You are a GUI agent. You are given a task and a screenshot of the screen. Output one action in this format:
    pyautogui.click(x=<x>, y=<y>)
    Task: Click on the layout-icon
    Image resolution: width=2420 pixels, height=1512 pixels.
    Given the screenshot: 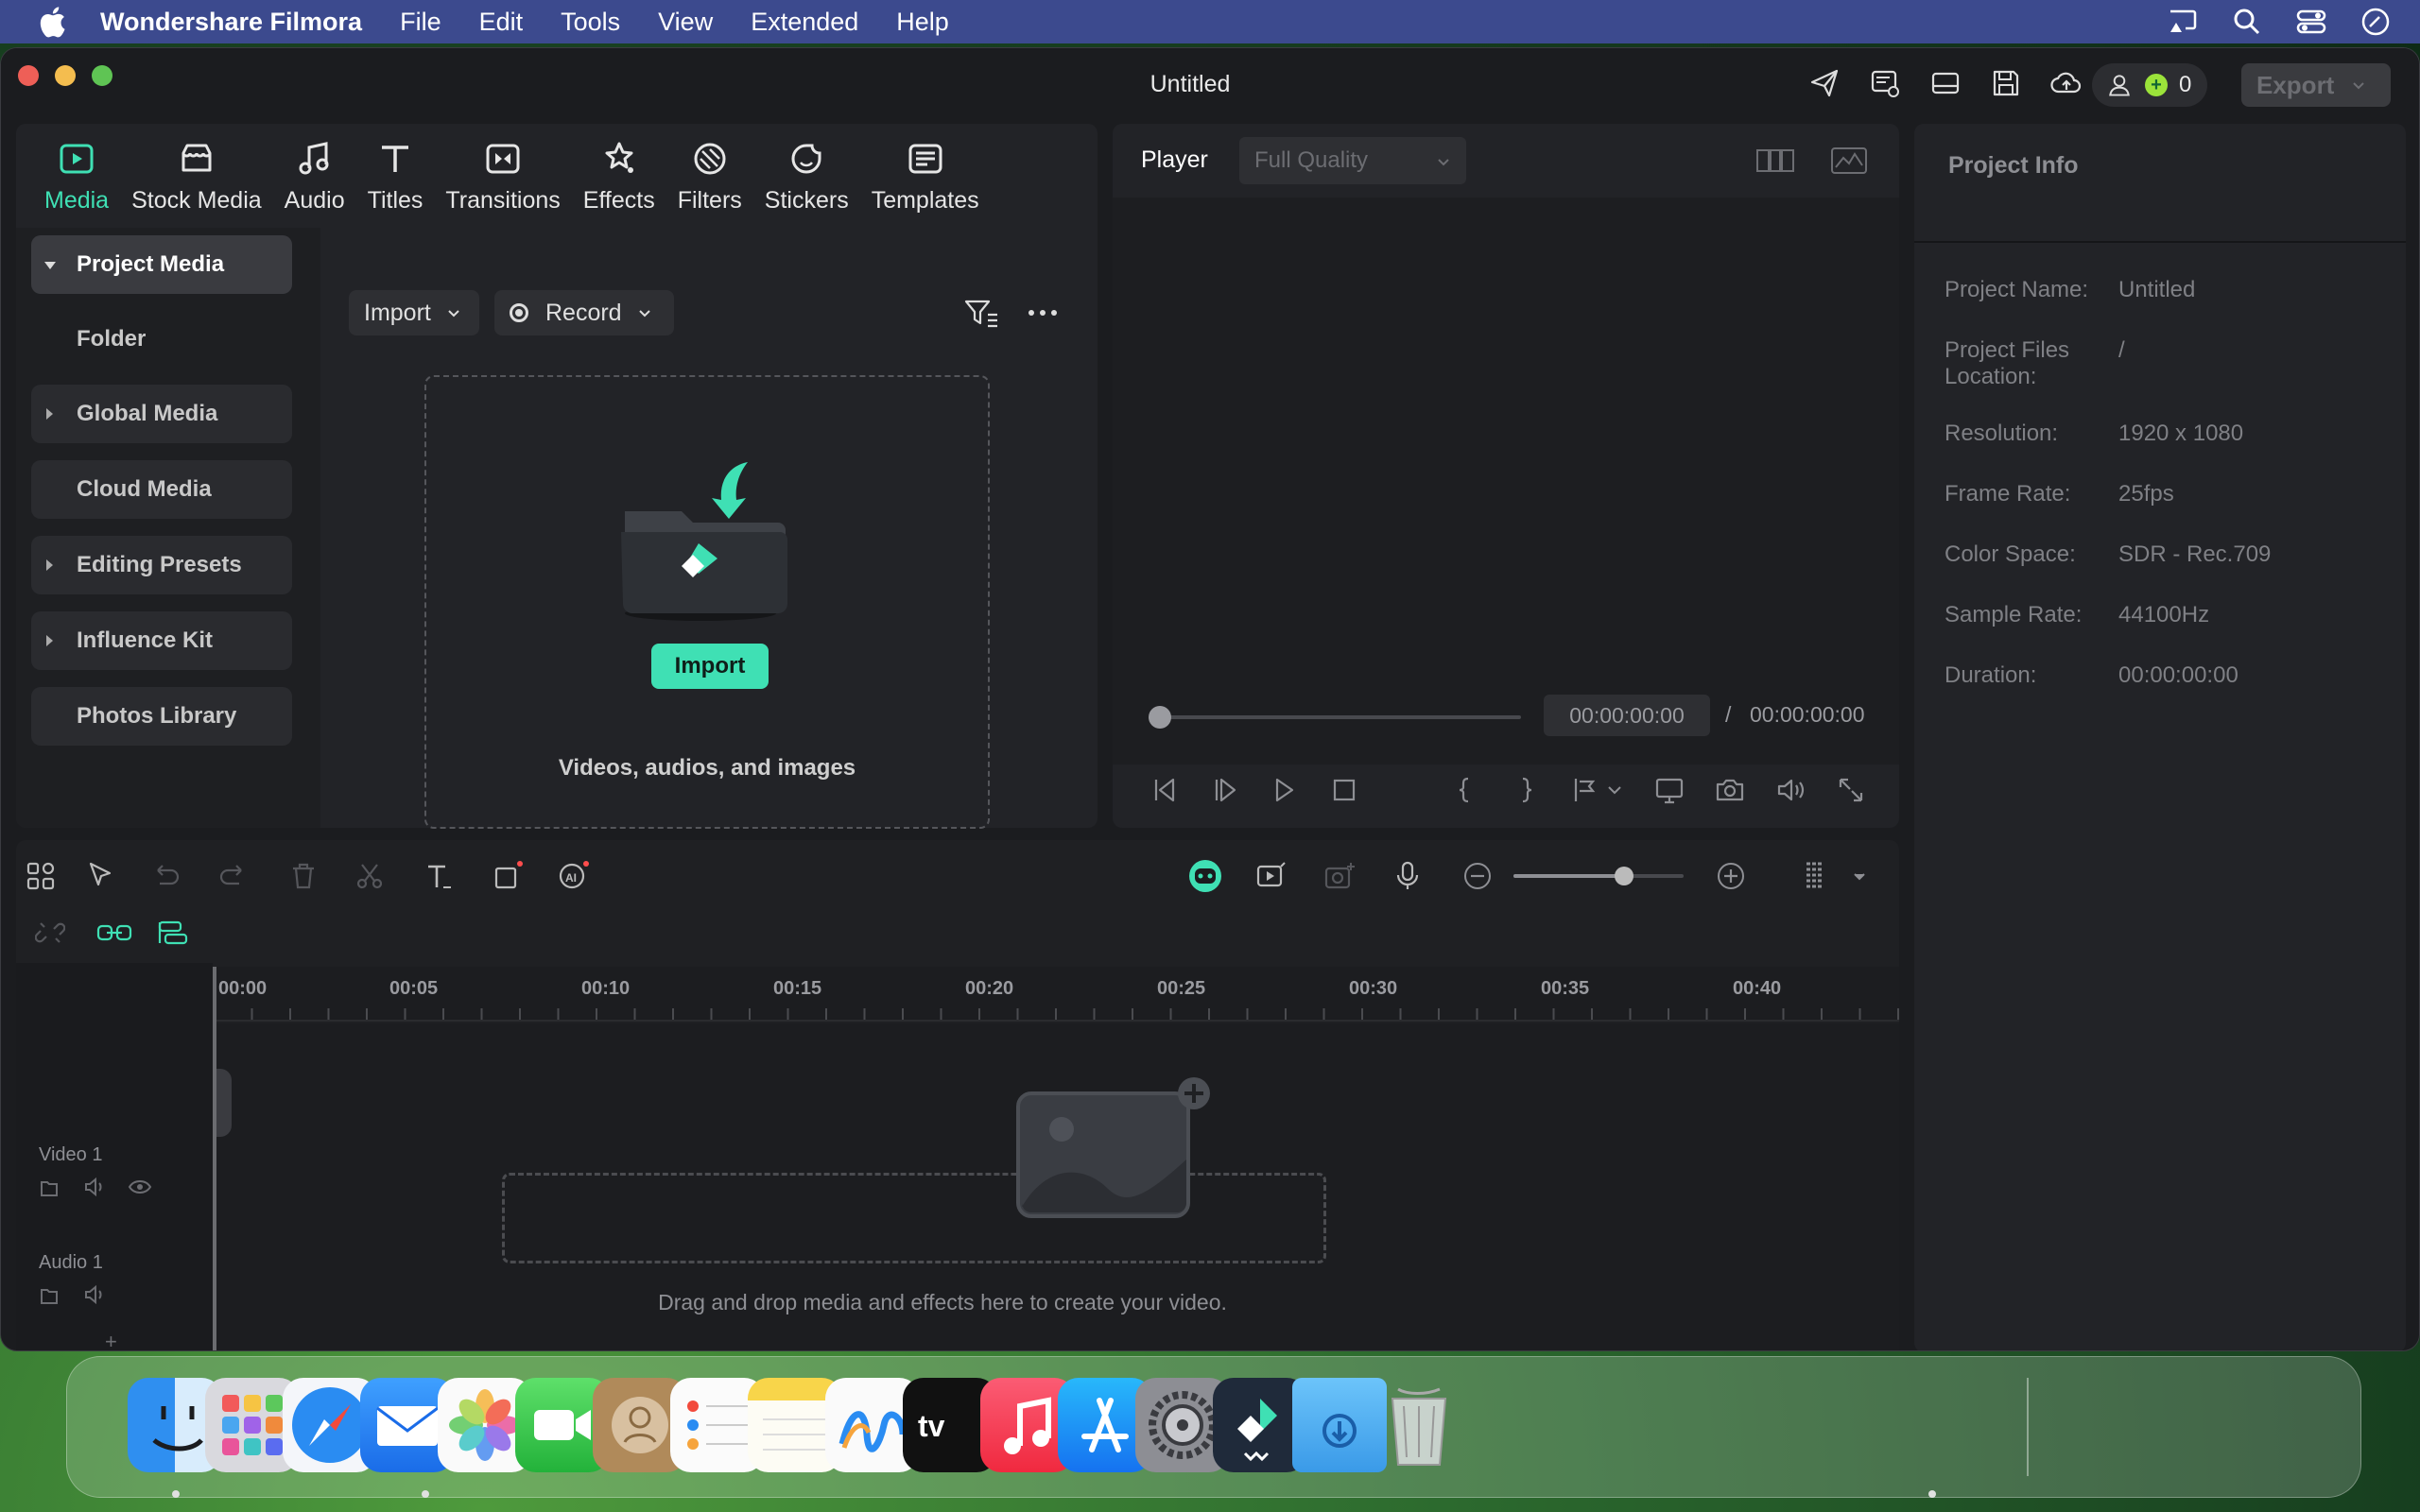 What is the action you would take?
    pyautogui.click(x=1945, y=83)
    